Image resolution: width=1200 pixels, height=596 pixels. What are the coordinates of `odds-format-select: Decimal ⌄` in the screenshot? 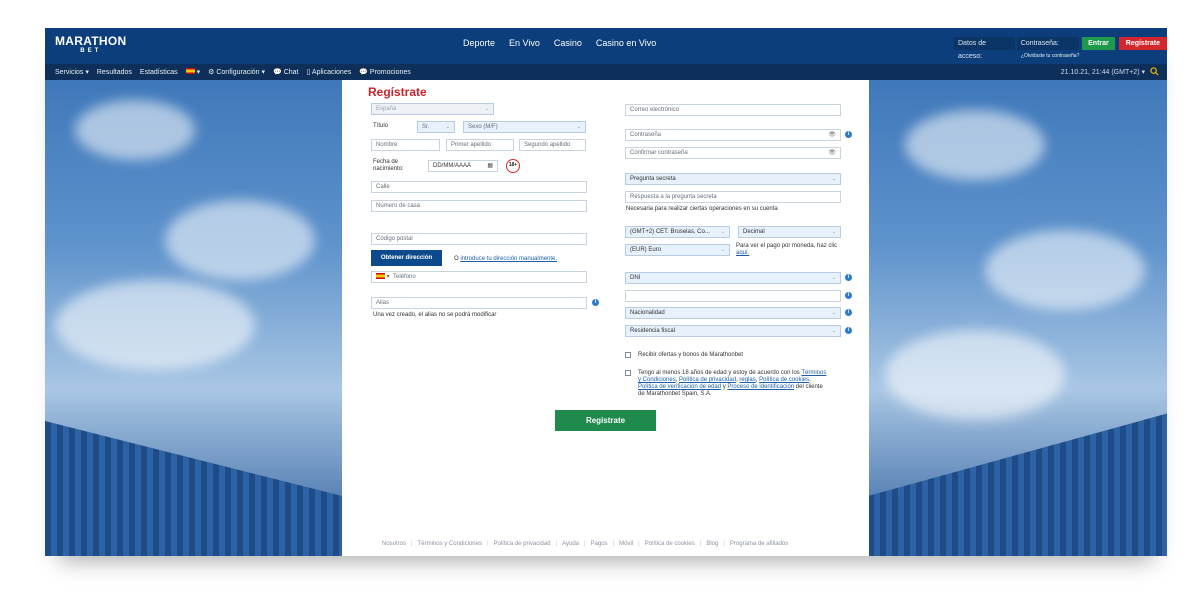 It's located at (789, 232).